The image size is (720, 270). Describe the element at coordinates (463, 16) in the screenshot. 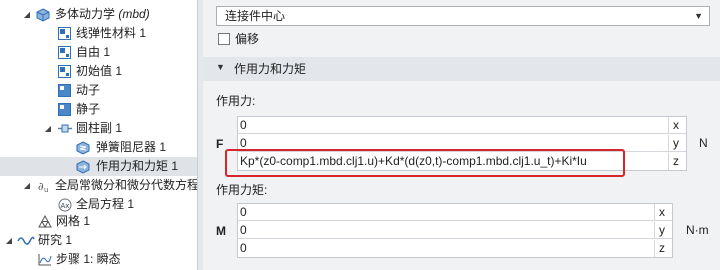

I see `point-selection-dropdown: 连接件中心 ▼` at that location.